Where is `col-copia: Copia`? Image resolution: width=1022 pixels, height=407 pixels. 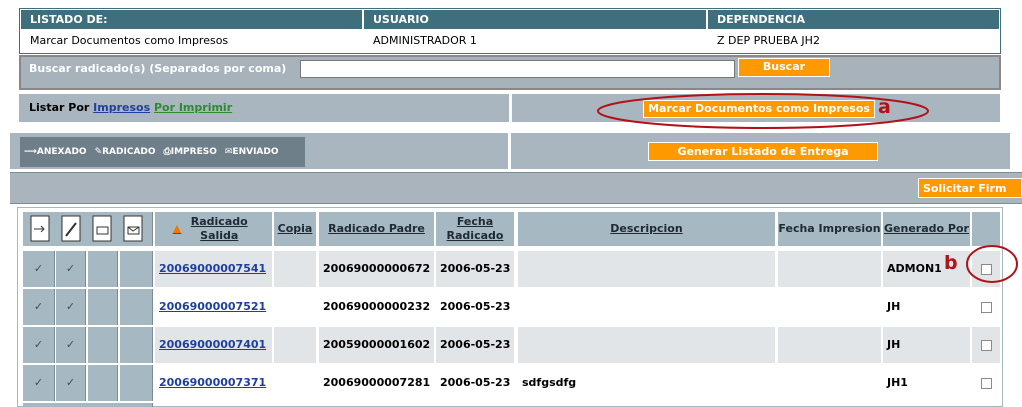 col-copia: Copia is located at coordinates (295, 229).